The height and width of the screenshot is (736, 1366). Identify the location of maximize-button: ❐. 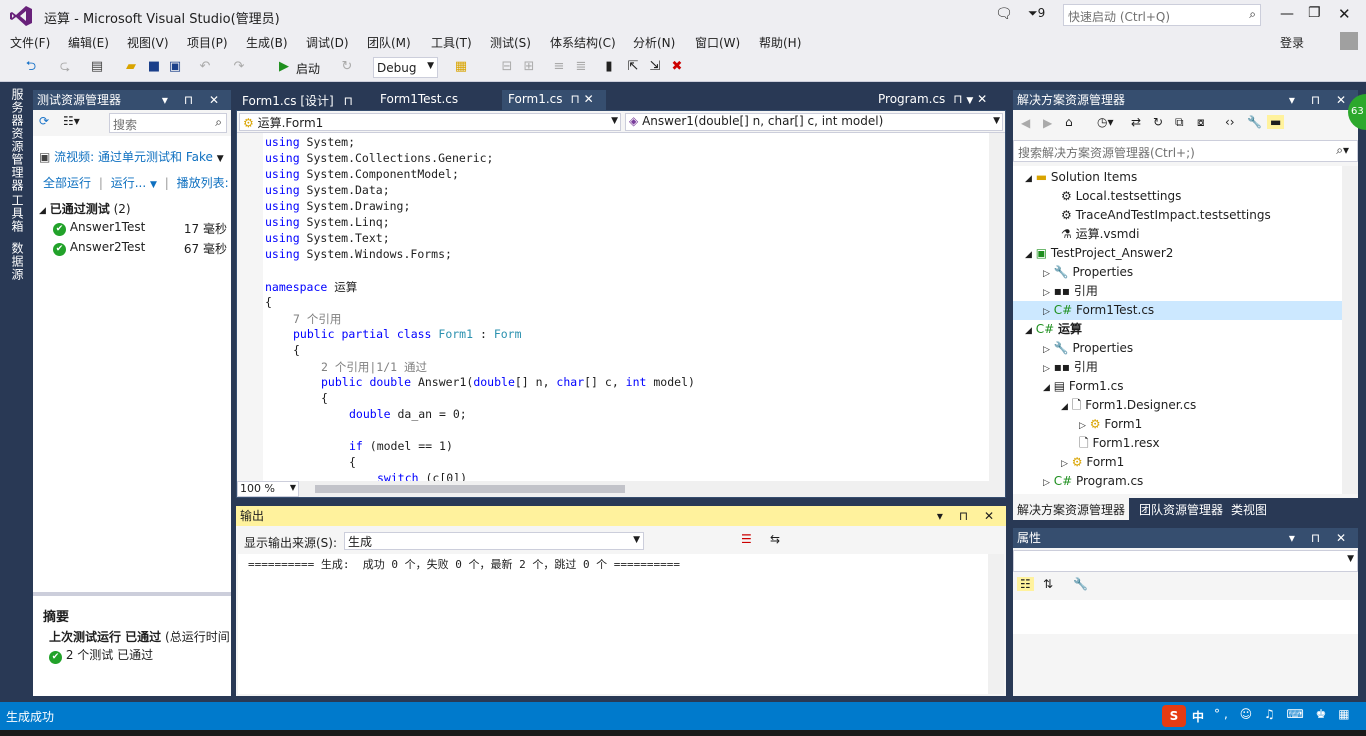
(1314, 13).